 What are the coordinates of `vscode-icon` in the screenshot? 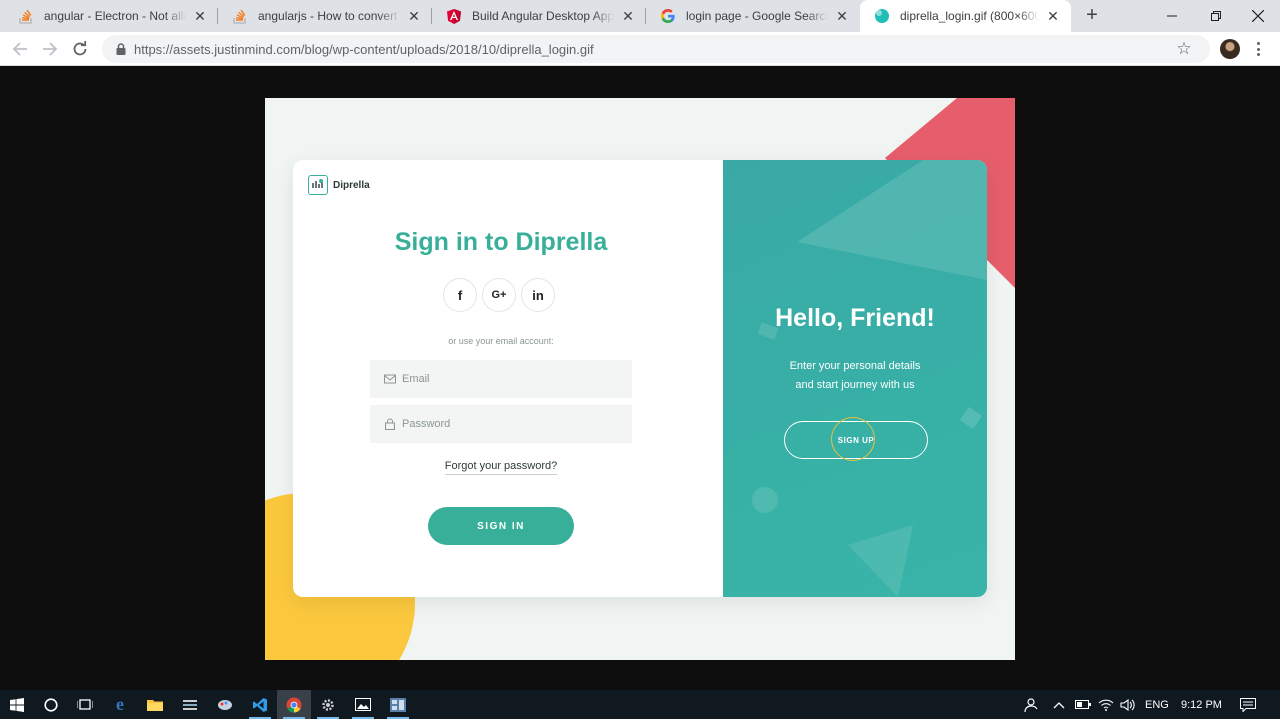 It's located at (260, 704).